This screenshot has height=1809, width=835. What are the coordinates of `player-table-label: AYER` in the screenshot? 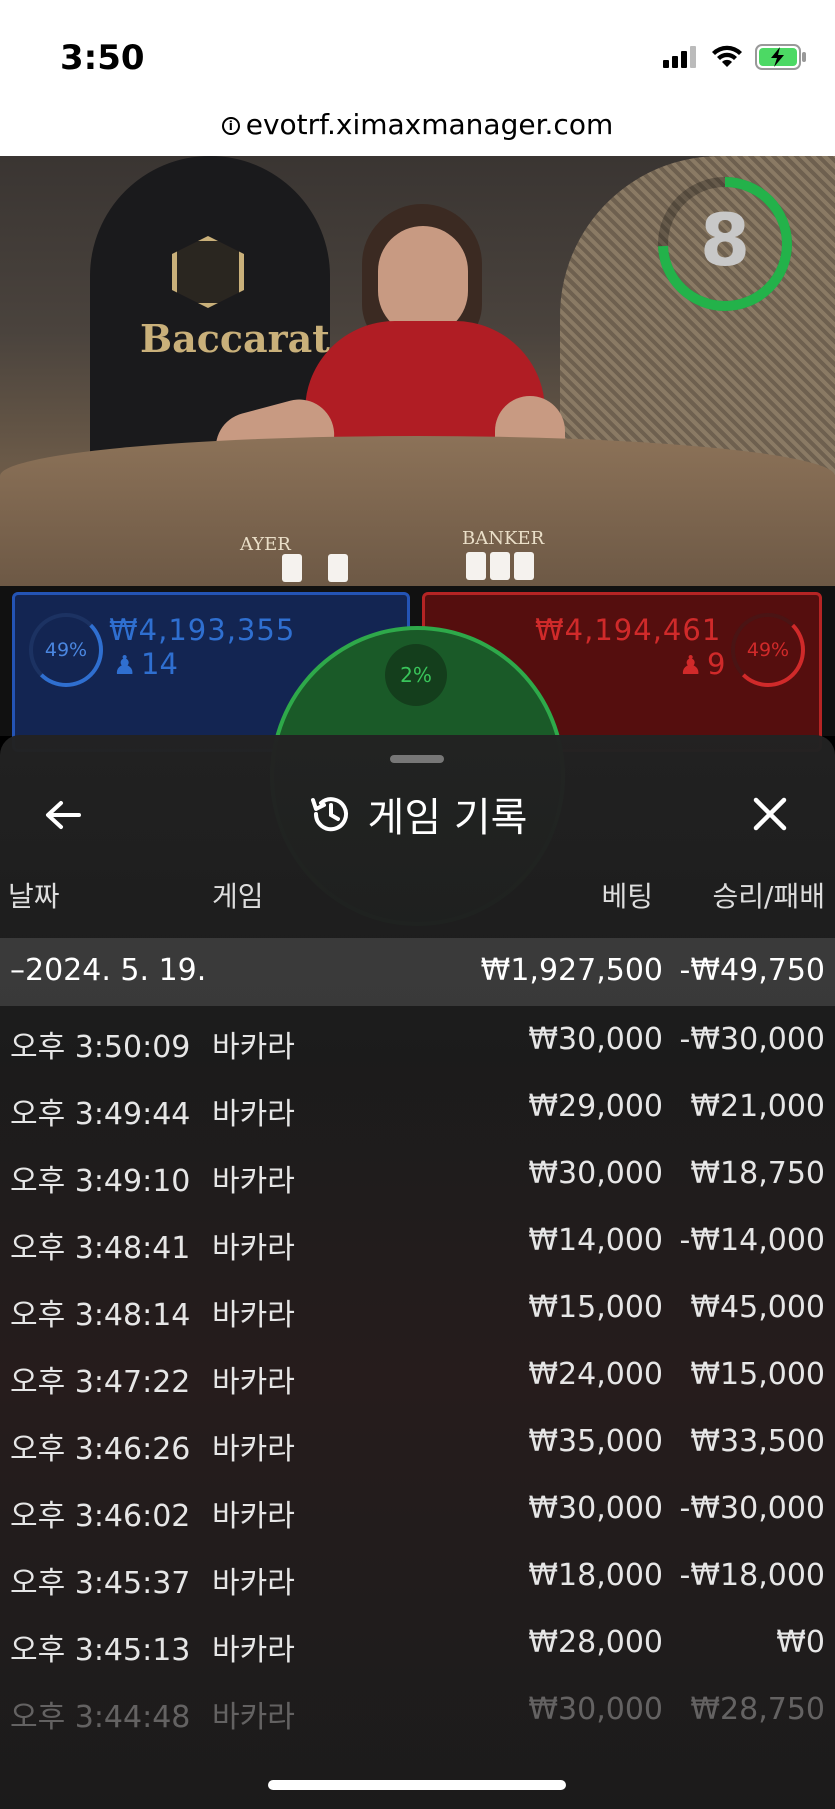 It's located at (265, 544).